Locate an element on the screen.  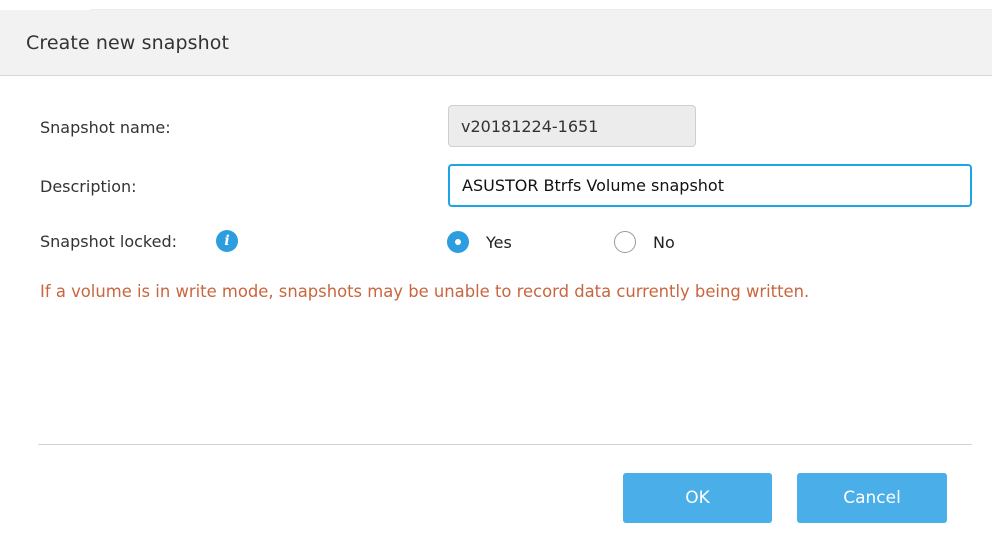
radio-yes-label: Yes is located at coordinates (499, 242).